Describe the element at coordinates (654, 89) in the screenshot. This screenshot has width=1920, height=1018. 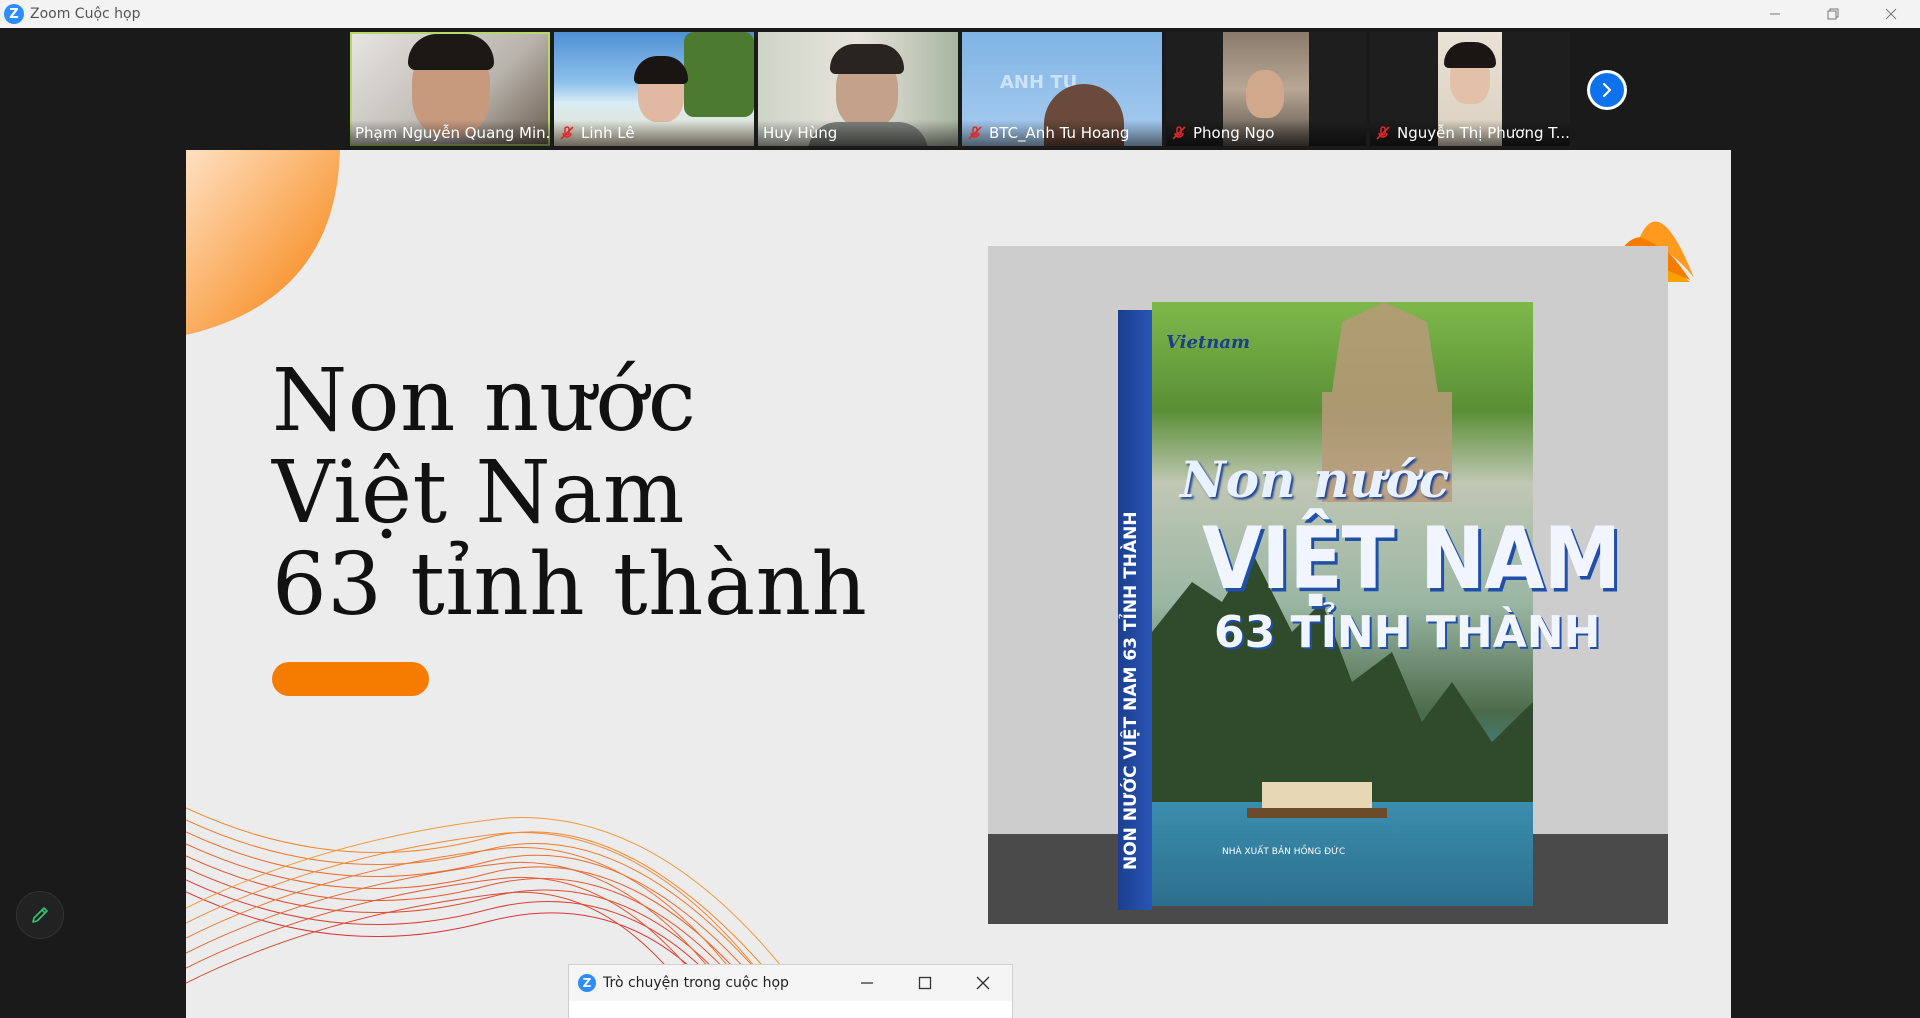
I see `participant-tile: Linh Lê` at that location.